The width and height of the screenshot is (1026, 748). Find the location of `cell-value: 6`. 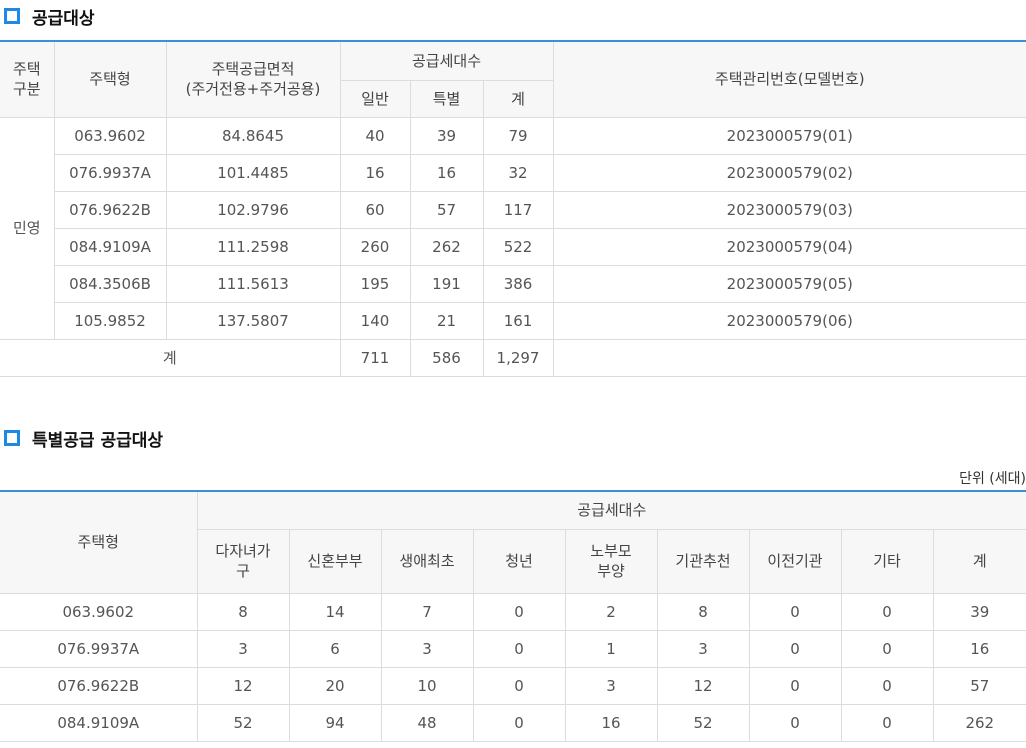

cell-value: 6 is located at coordinates (335, 648).